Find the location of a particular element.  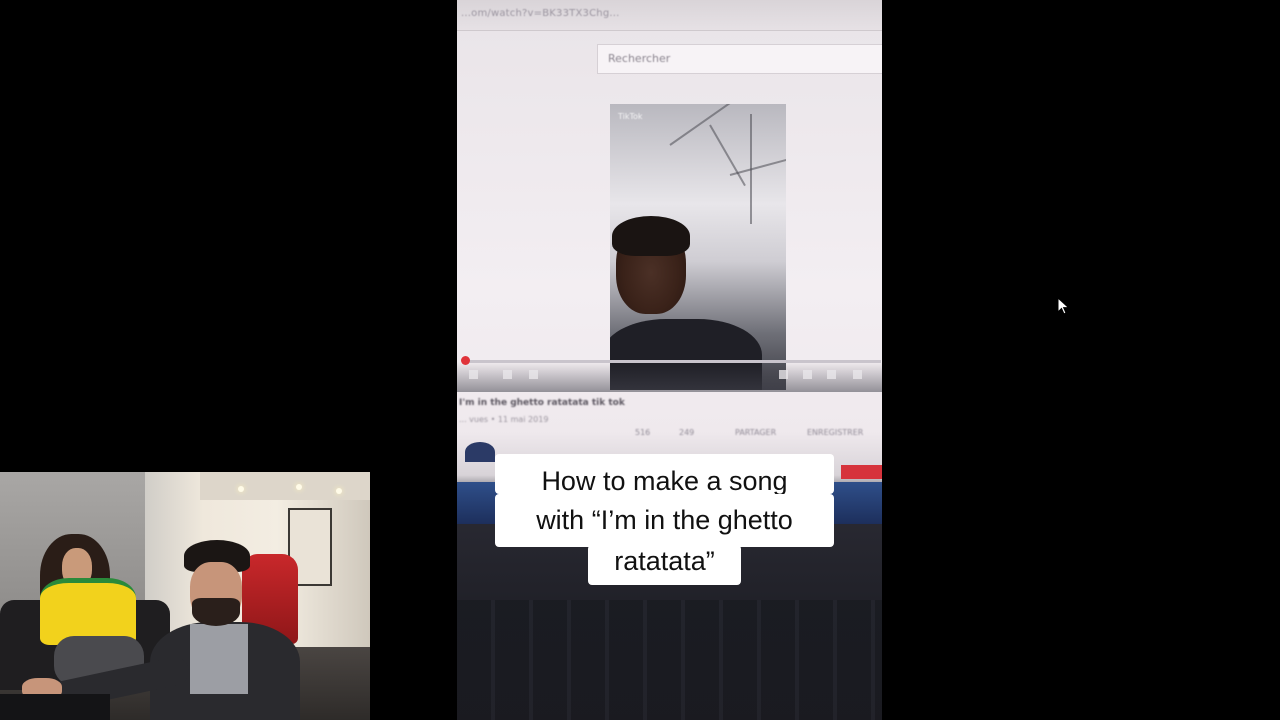

filmed-progress-handle is located at coordinates (465, 360).